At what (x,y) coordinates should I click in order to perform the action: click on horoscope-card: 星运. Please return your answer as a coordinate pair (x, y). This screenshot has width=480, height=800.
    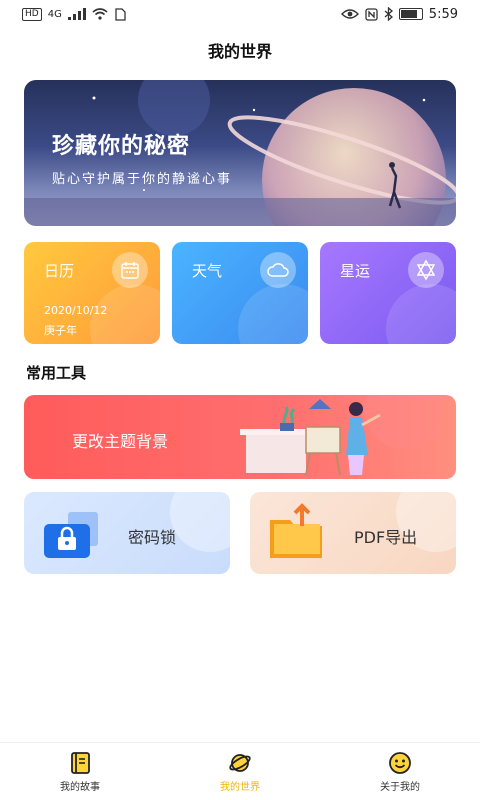
    Looking at the image, I should click on (388, 293).